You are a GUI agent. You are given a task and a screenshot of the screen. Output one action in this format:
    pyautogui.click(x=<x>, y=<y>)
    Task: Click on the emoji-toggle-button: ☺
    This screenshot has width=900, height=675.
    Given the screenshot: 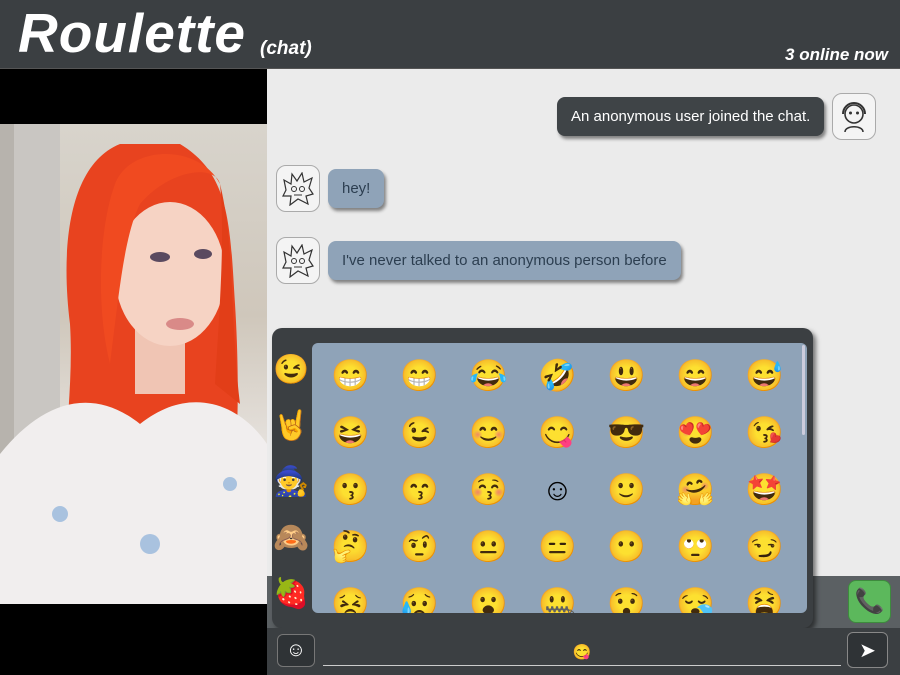 What is the action you would take?
    pyautogui.click(x=296, y=650)
    